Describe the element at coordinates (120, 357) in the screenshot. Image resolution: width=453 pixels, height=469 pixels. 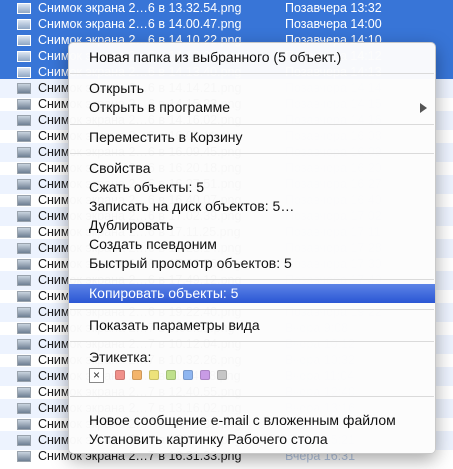
I see `menu-label-heading: Этикетка:` at that location.